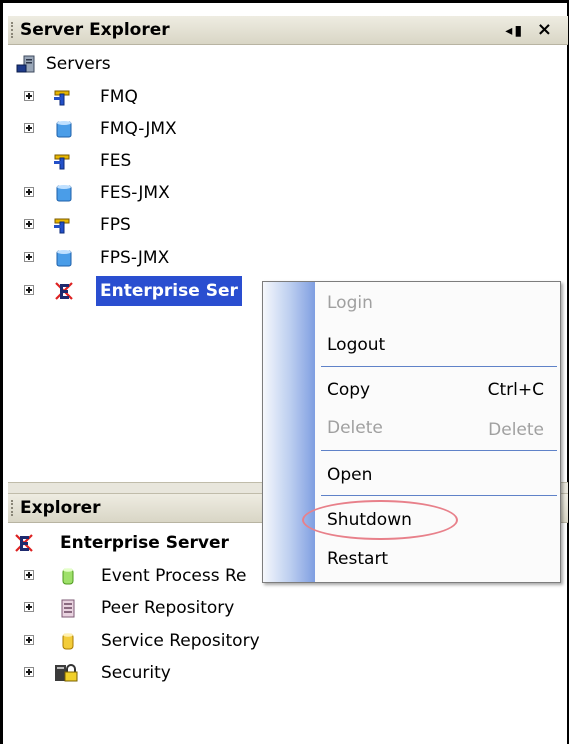  What do you see at coordinates (288, 30) in the screenshot?
I see `server-explorer-header: Server Explorer ◂▮ ×` at bounding box center [288, 30].